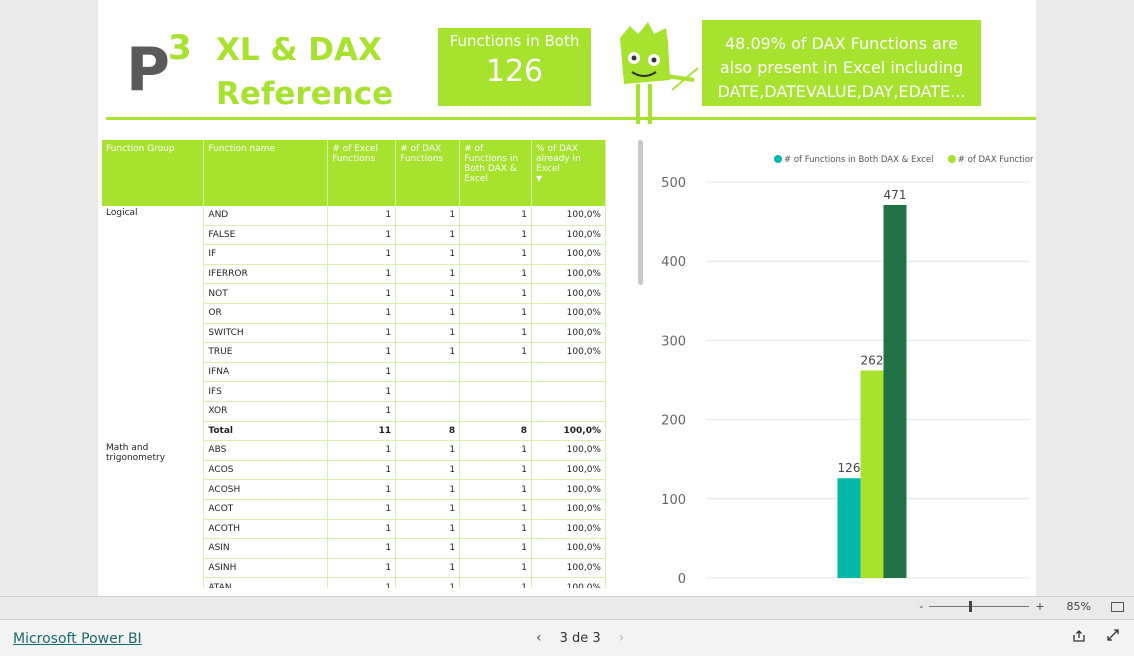 This screenshot has width=1134, height=656. What do you see at coordinates (496, 173) in the screenshot?
I see `column-header-both-count: # of Functions in Both DAX & Excel` at bounding box center [496, 173].